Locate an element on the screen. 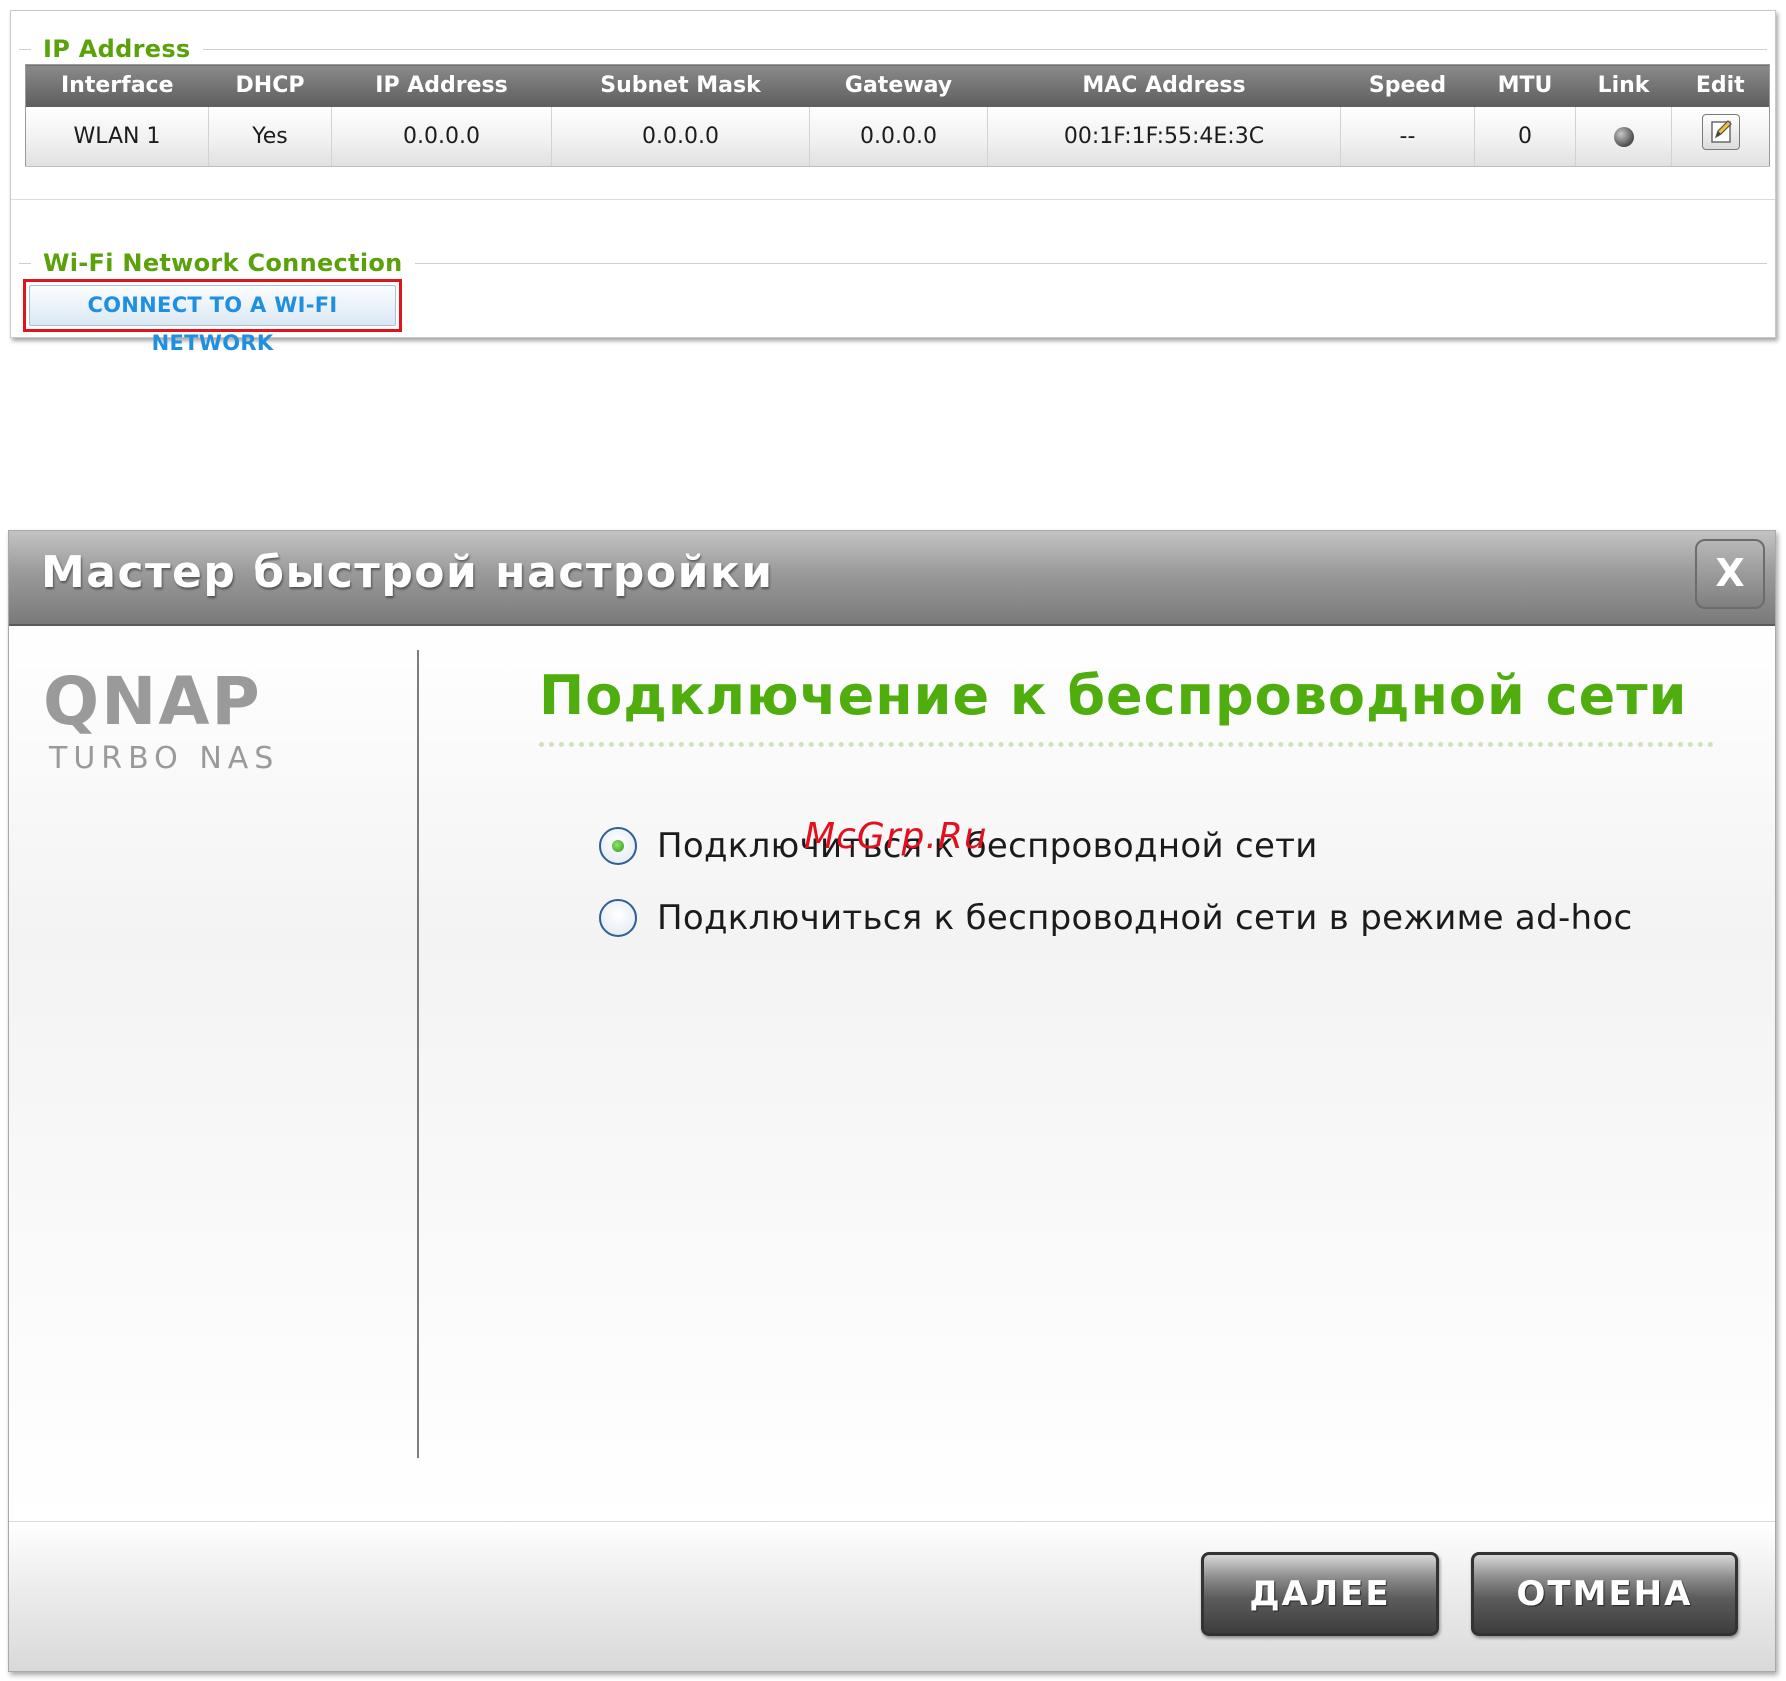  cell-gateway: 0.0.0.0 is located at coordinates (898, 136).